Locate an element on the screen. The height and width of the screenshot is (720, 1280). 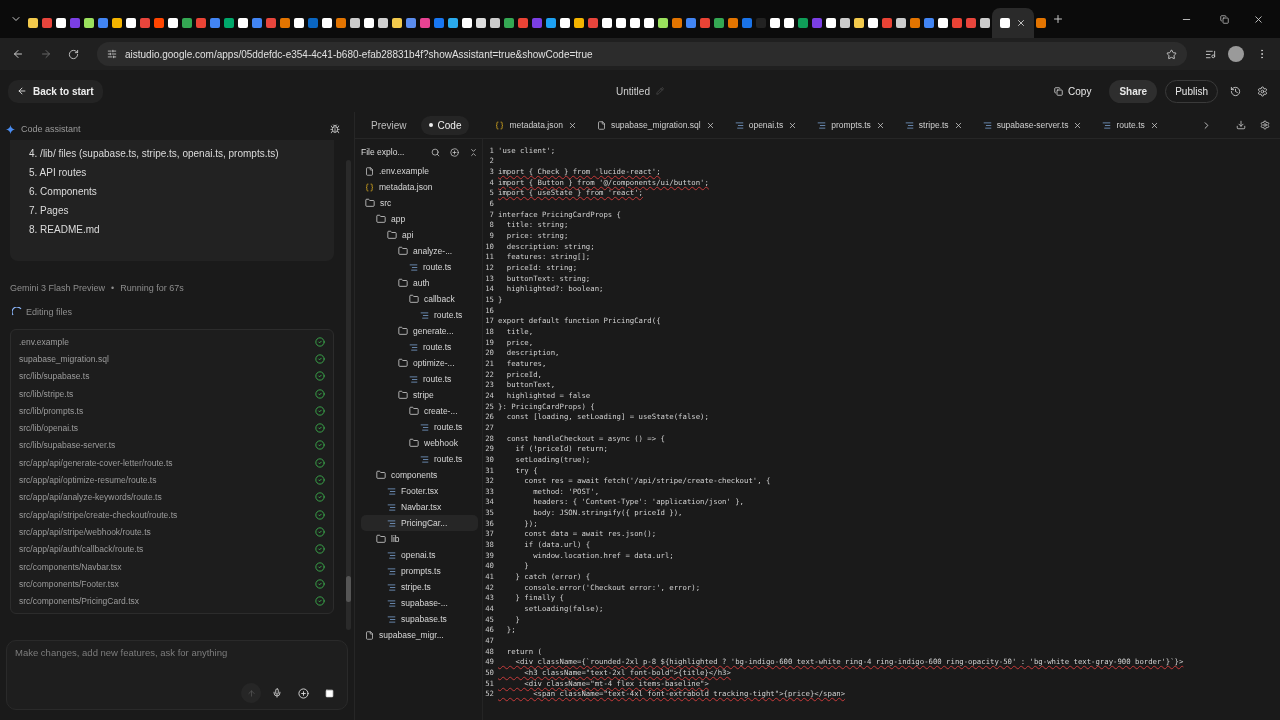
tree-item: metadata.json is located at coordinates (419, 187).